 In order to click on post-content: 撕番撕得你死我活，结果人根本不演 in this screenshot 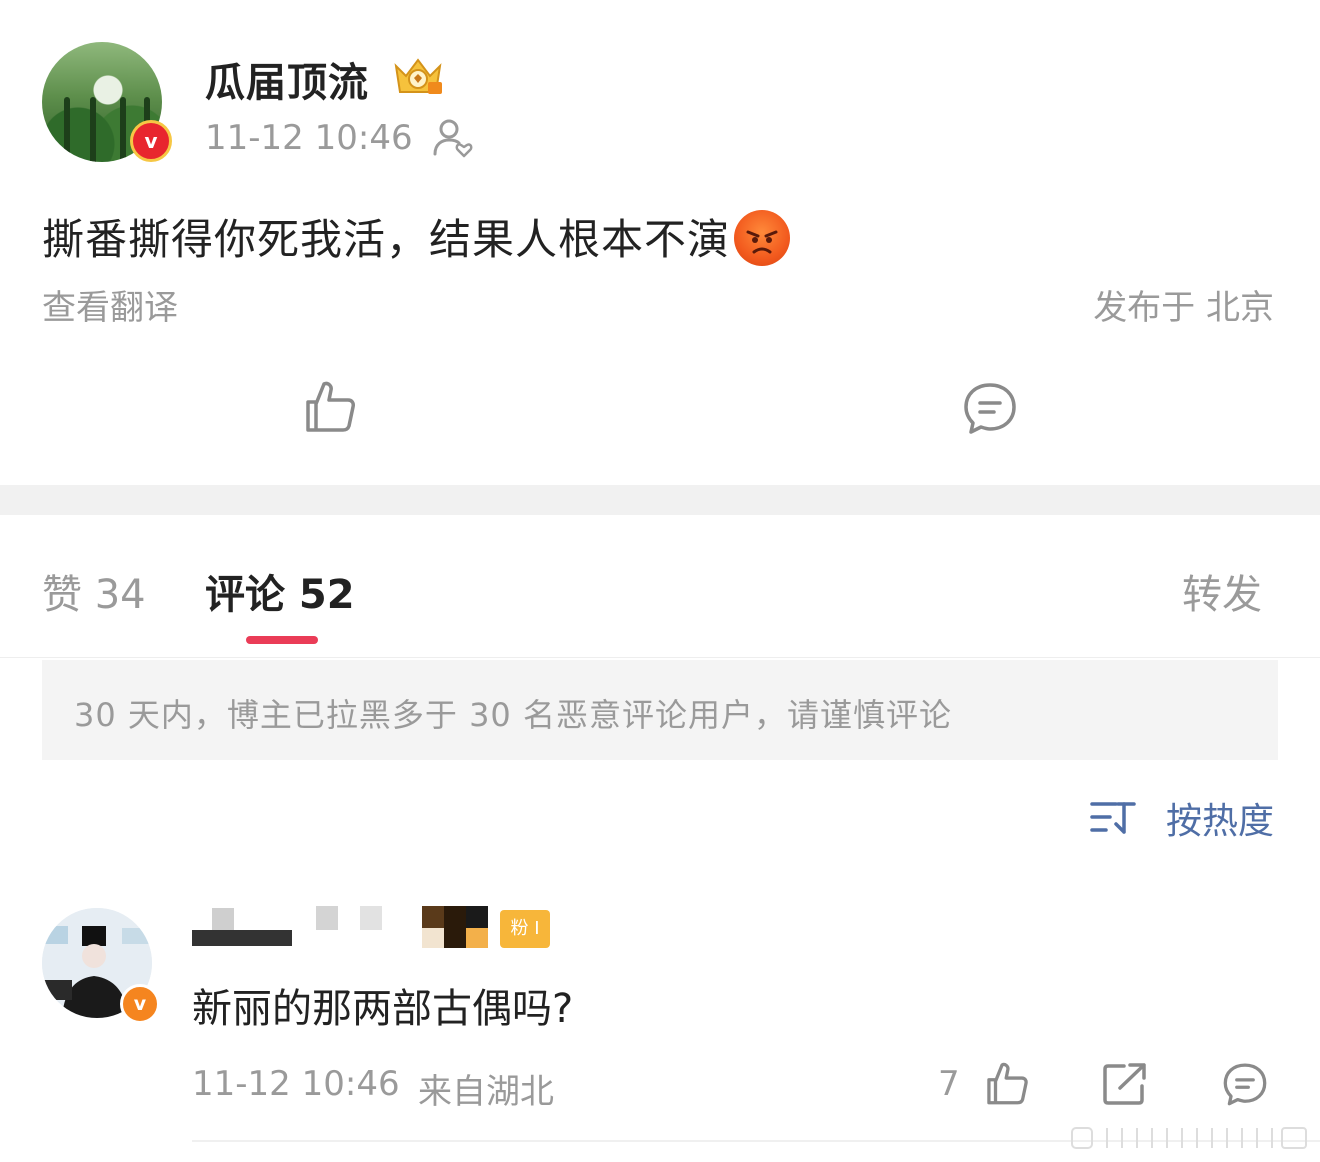, I will do `click(416, 236)`.